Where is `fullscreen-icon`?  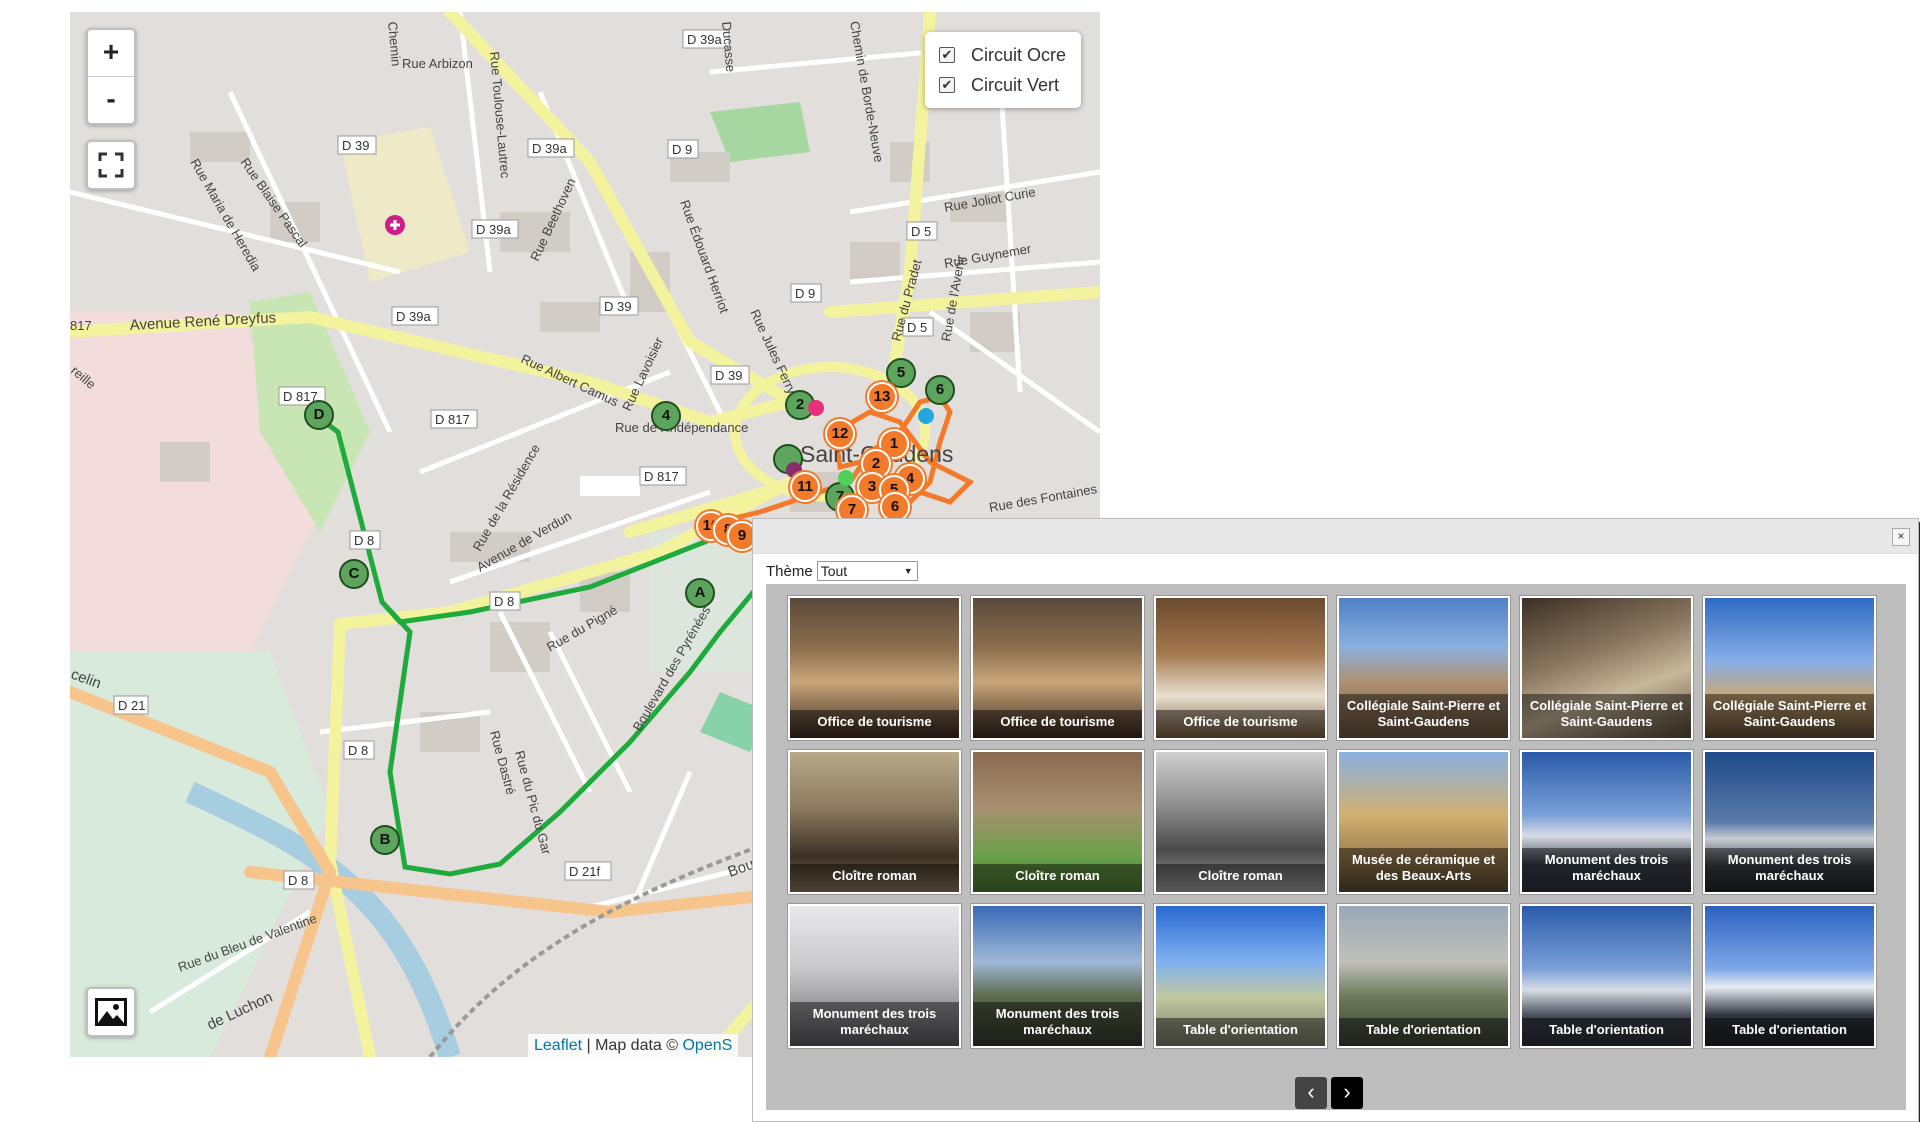 fullscreen-icon is located at coordinates (111, 165).